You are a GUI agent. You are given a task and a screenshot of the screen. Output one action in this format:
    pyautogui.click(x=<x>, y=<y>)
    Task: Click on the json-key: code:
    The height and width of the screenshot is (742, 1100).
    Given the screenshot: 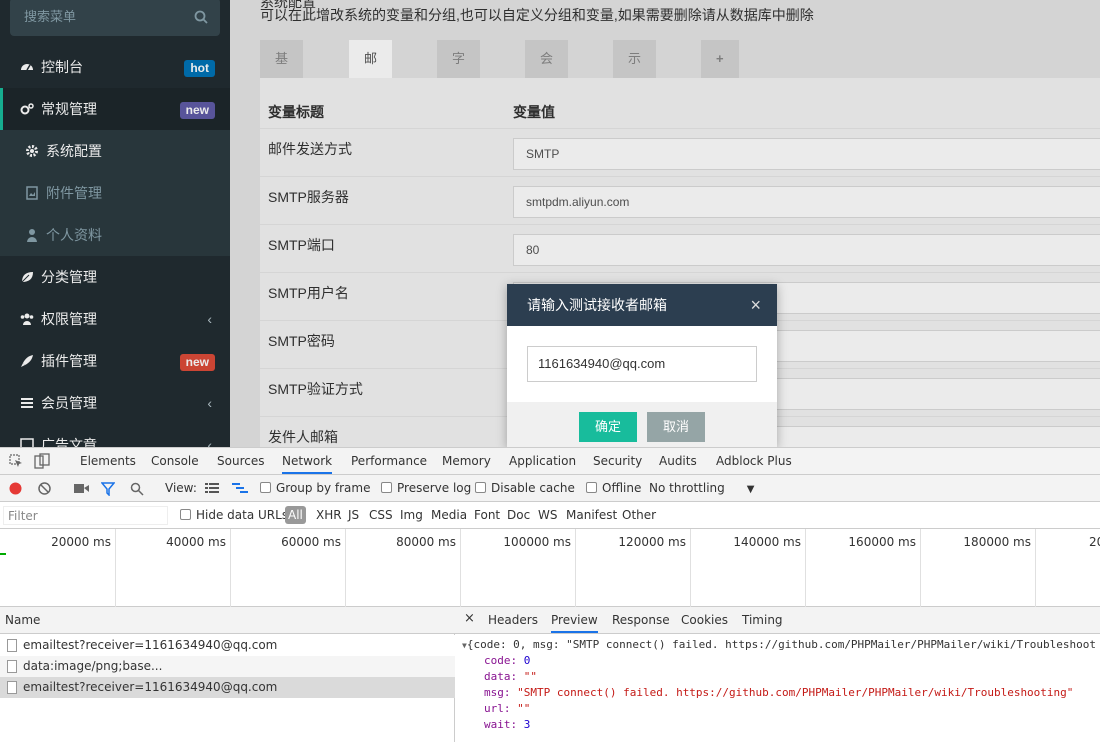 What is the action you would take?
    pyautogui.click(x=504, y=660)
    